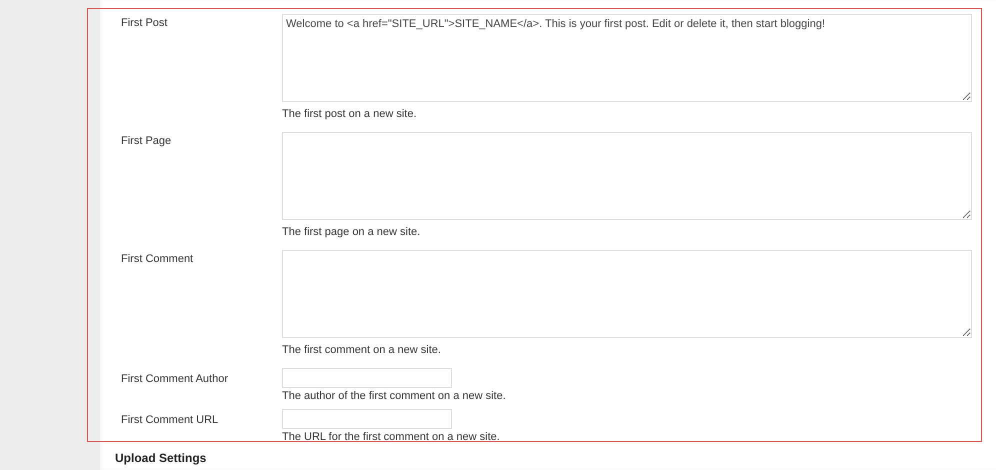 This screenshot has width=996, height=470. Describe the element at coordinates (627, 58) in the screenshot. I see `text-area: Welcome to <a href="SITE_URL">SITE_NAME</a>. This is your first post. Edit or delete it, then start blogging!` at that location.